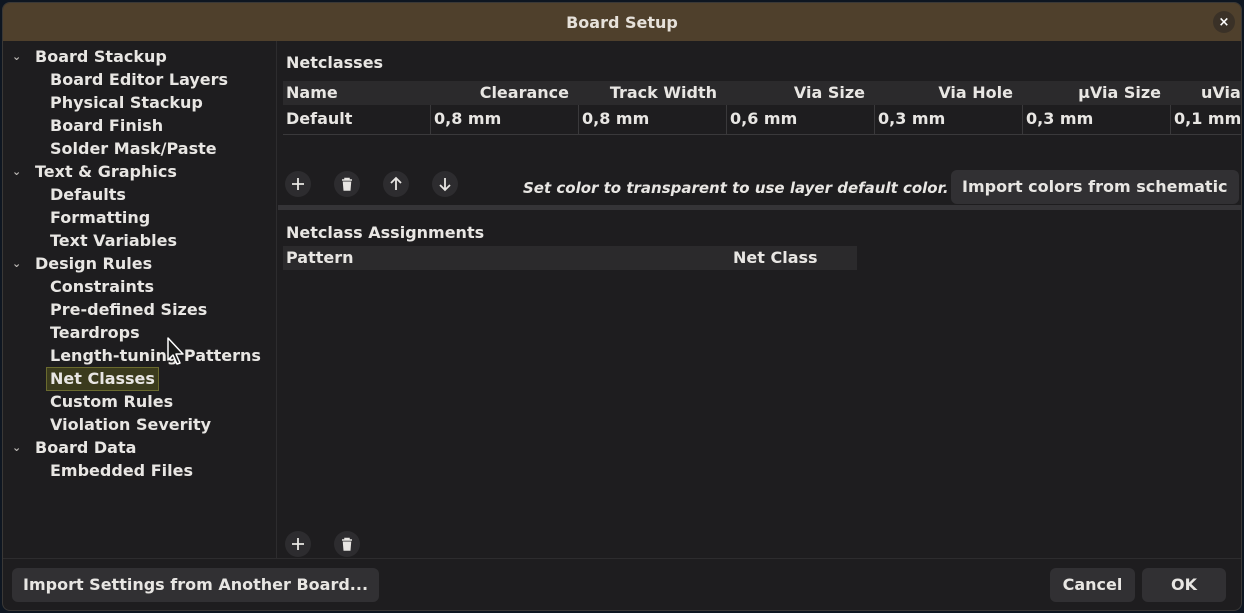 Image resolution: width=1244 pixels, height=613 pixels. I want to click on arrow-up-icon, so click(396, 183).